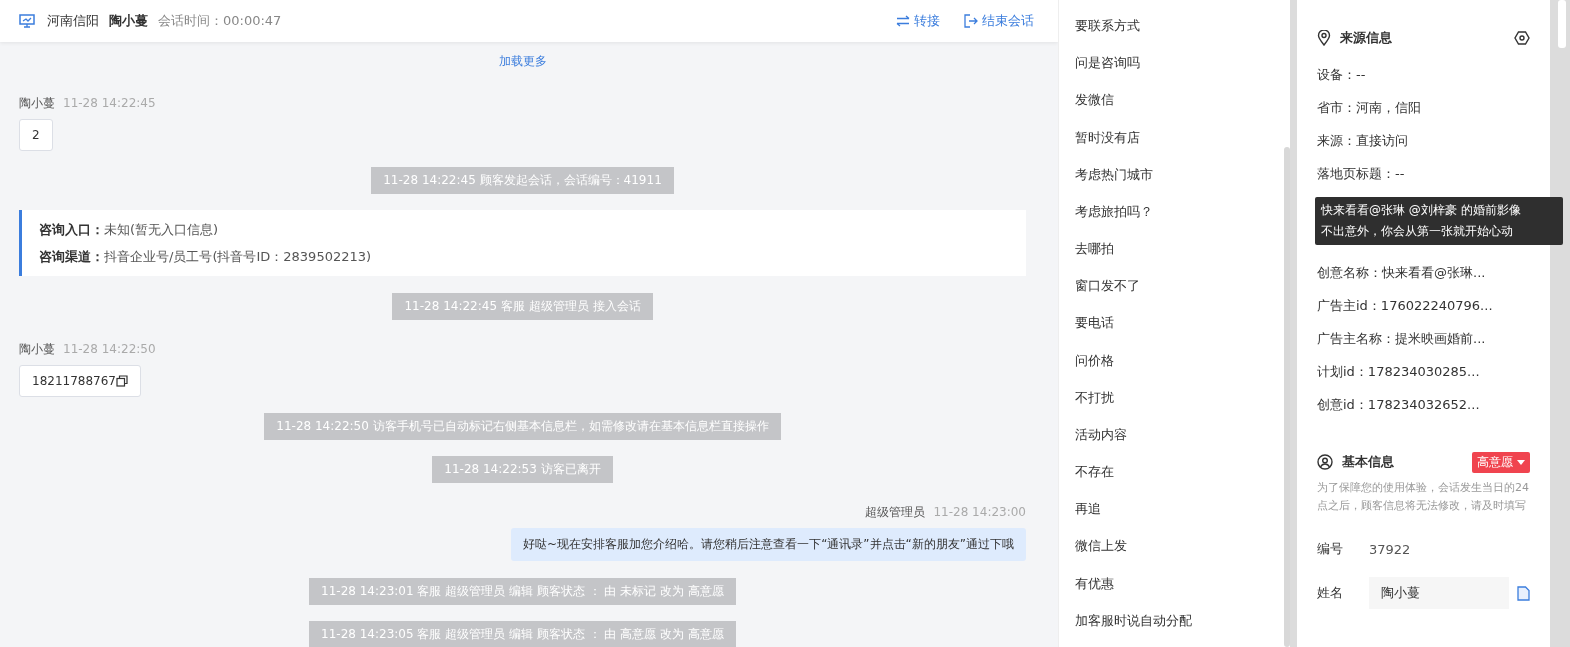 The height and width of the screenshot is (647, 1570). I want to click on info-value: 未知(暂无入口信息), so click(161, 229).